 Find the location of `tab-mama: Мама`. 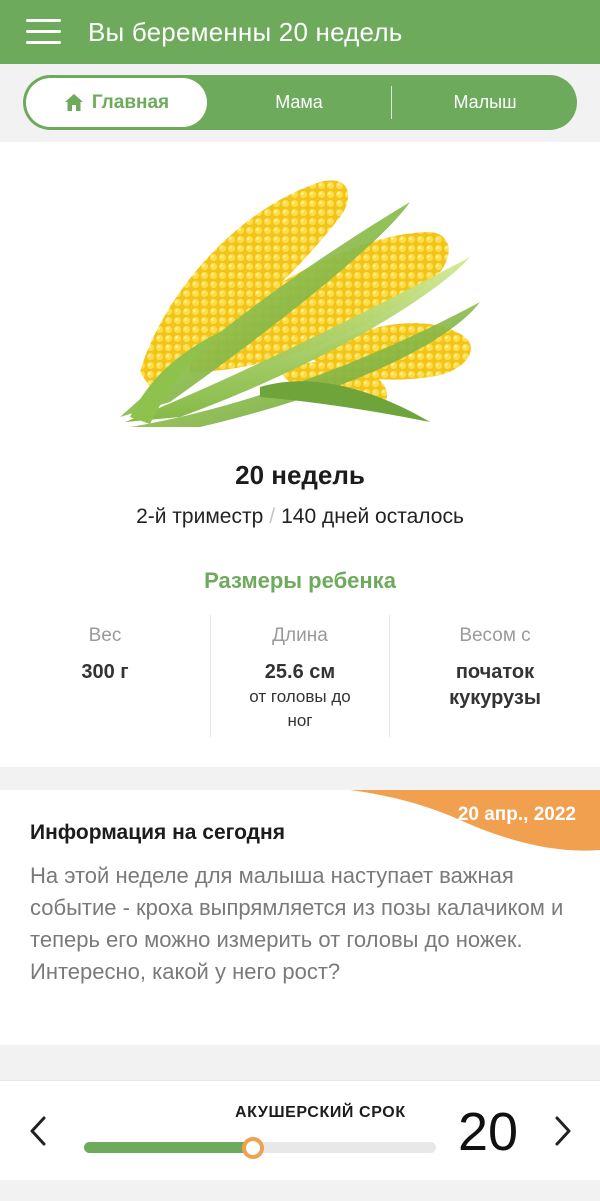

tab-mama: Мама is located at coordinates (299, 102).